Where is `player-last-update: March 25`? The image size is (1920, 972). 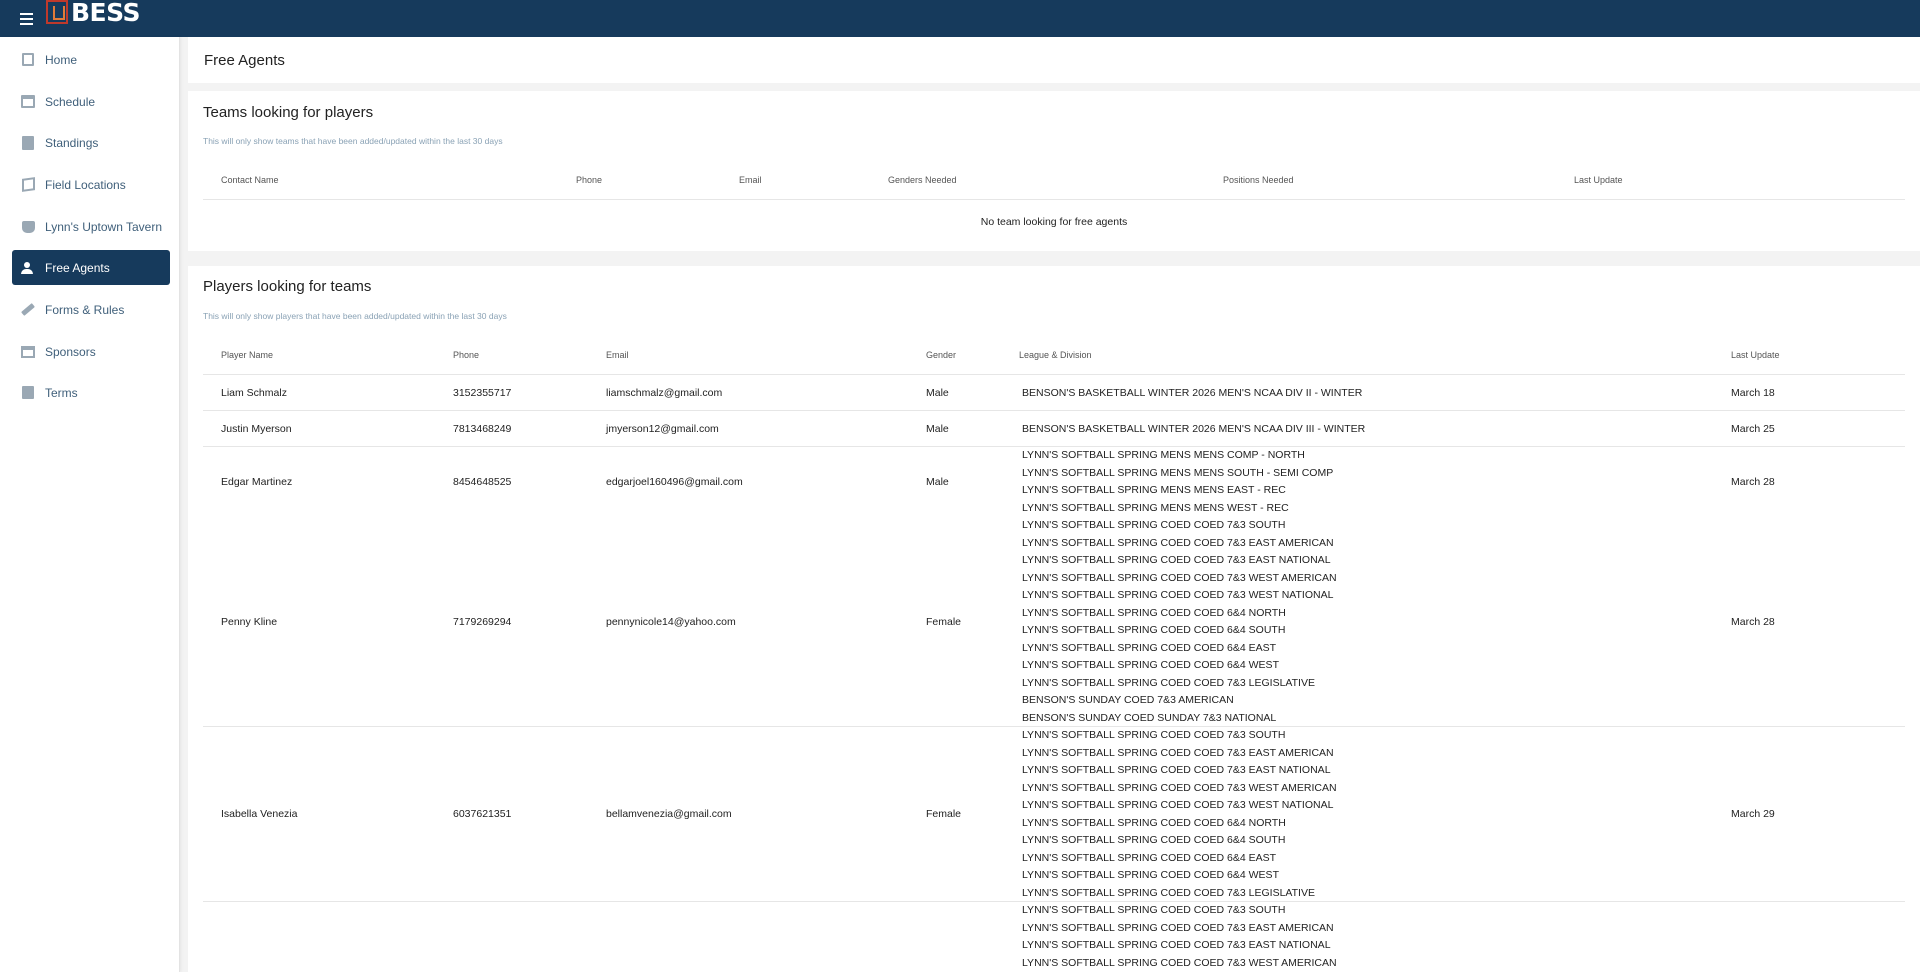
player-last-update: March 25 is located at coordinates (1753, 428).